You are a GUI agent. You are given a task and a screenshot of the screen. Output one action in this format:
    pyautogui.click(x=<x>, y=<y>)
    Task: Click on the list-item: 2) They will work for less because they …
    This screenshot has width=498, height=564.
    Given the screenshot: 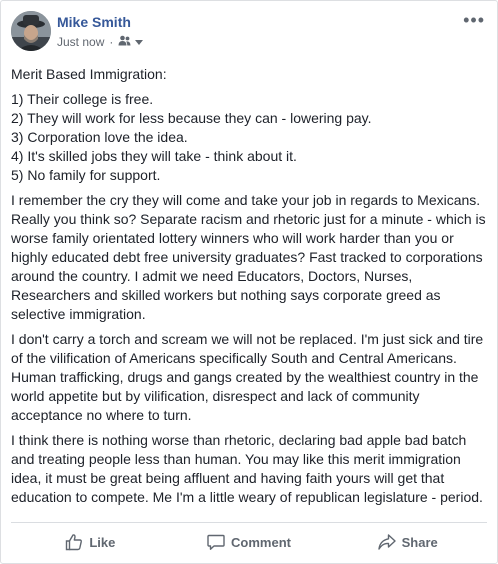 What is the action you would take?
    pyautogui.click(x=191, y=118)
    